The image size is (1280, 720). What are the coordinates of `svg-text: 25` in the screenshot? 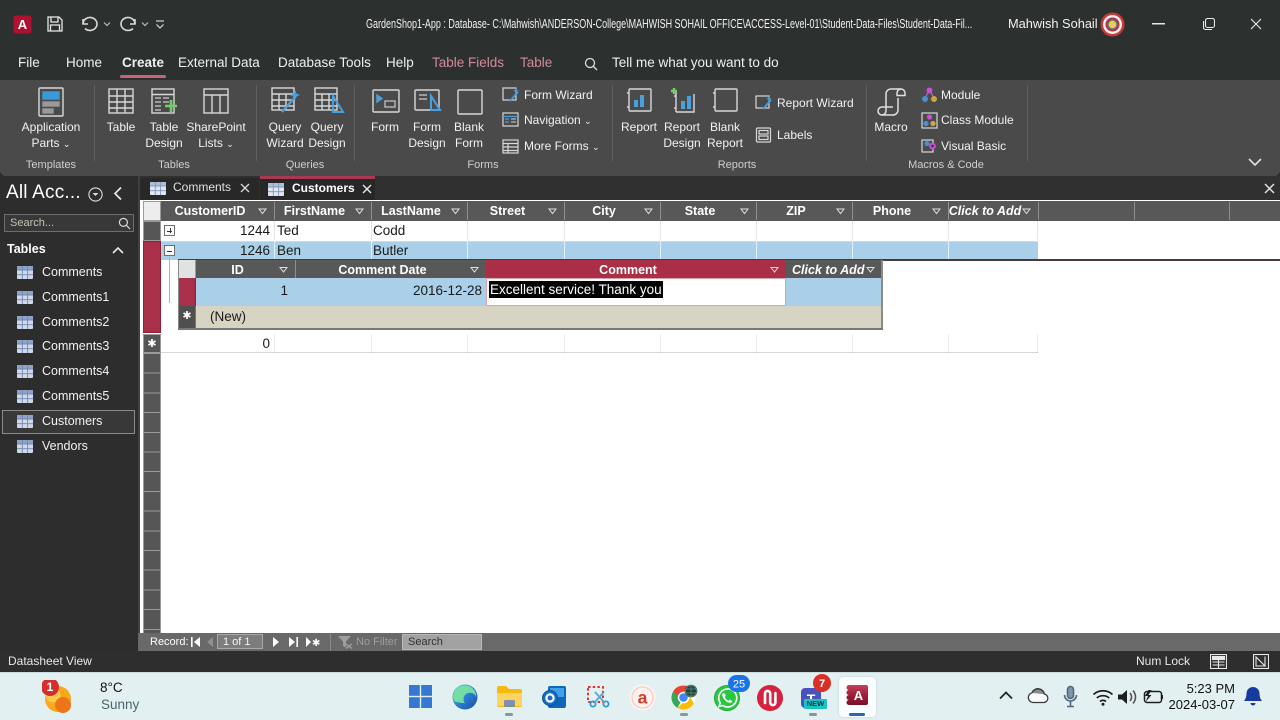 It's located at (739, 685).